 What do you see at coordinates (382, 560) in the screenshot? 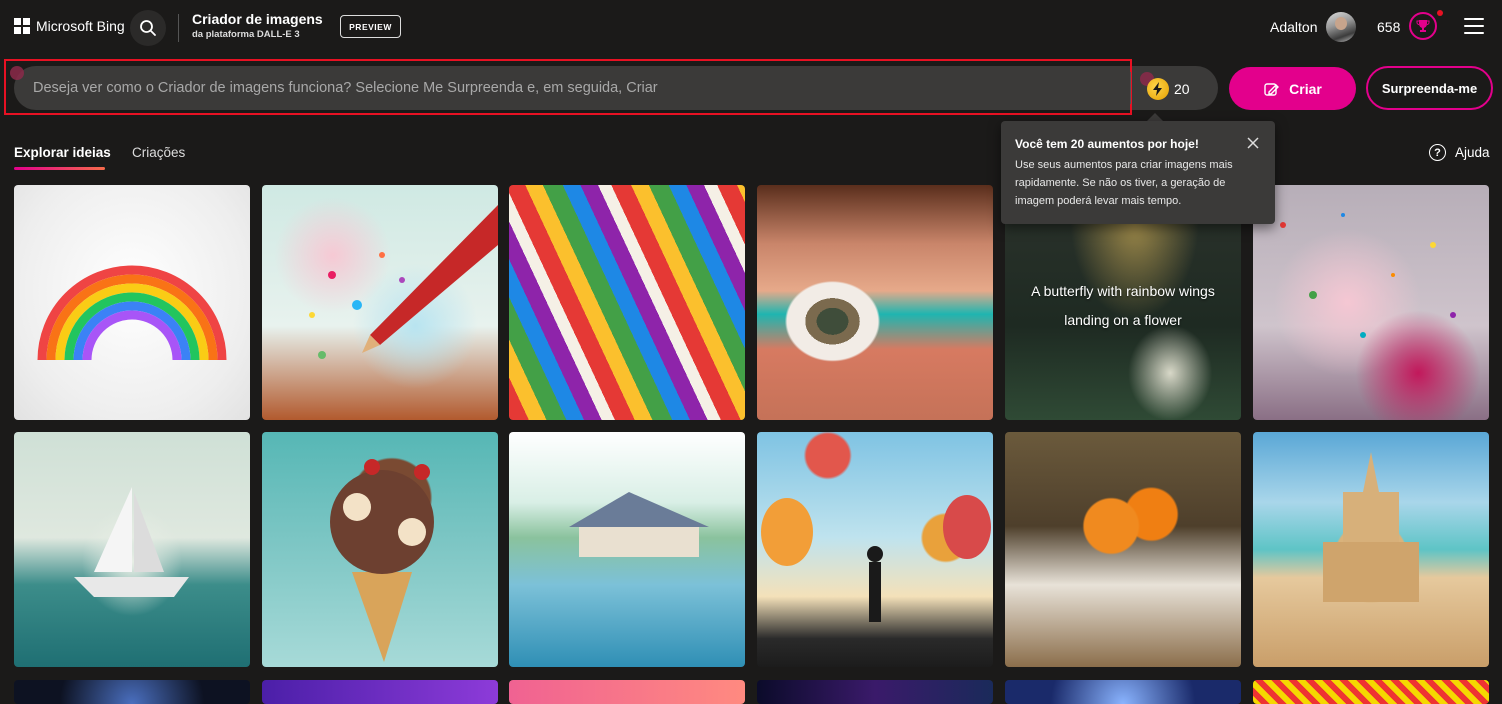
I see `ice-cream-image` at bounding box center [382, 560].